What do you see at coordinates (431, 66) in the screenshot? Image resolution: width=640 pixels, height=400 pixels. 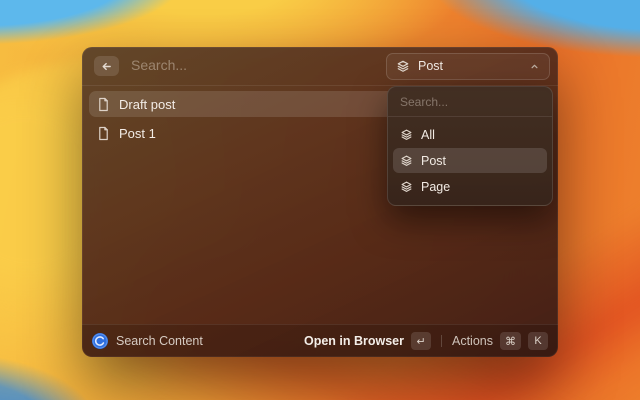 I see `filter-selected-label: Post` at bounding box center [431, 66].